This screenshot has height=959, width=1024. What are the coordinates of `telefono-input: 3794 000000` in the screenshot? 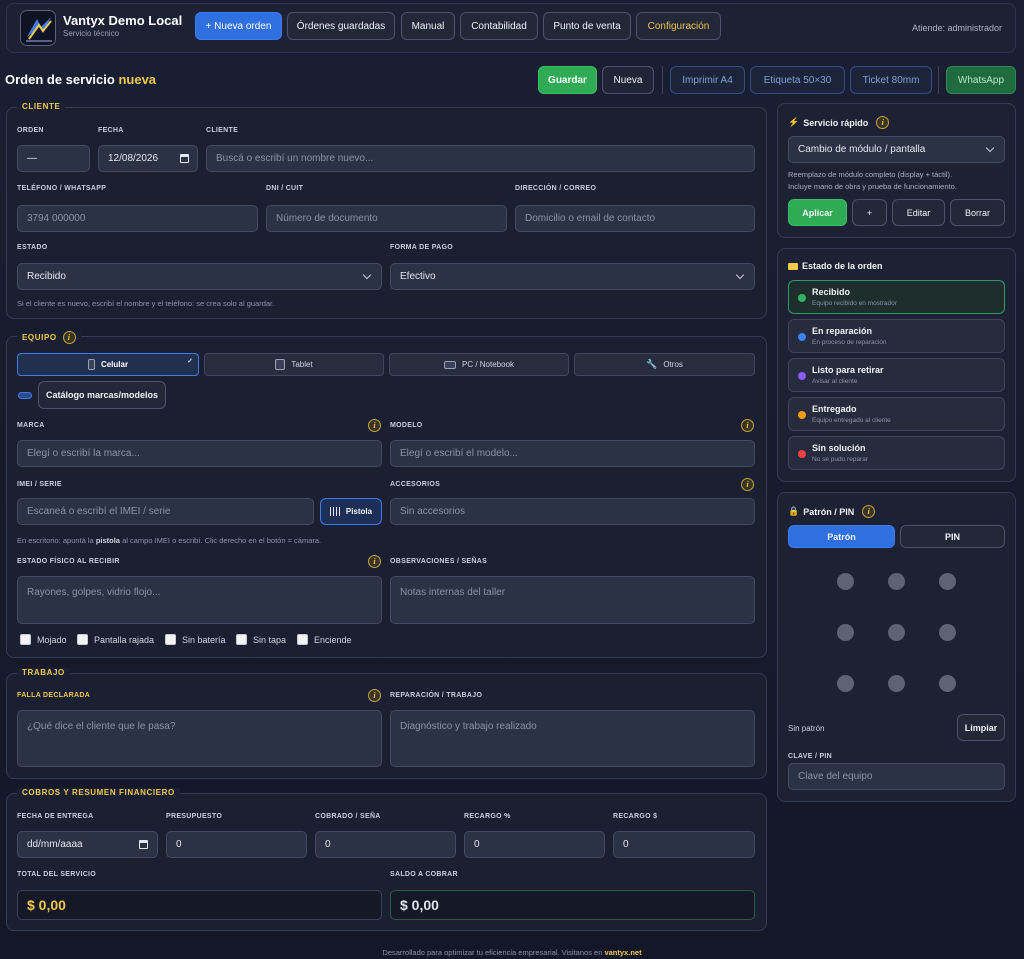 It's located at (137, 218).